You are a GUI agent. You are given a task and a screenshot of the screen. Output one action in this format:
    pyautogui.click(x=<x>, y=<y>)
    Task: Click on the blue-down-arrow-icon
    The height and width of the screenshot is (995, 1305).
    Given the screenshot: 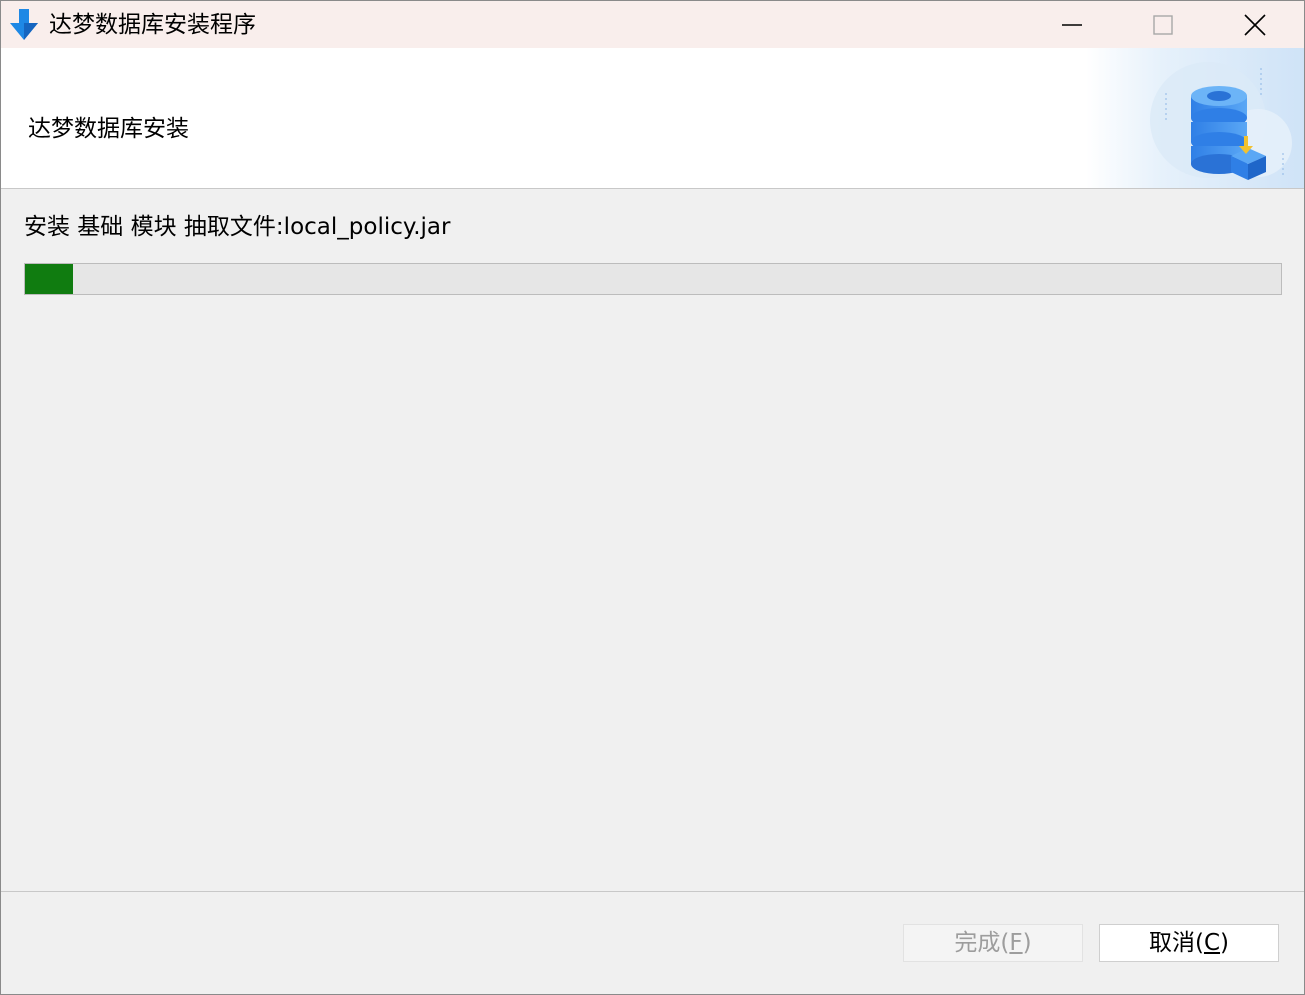 What is the action you would take?
    pyautogui.click(x=24, y=24)
    